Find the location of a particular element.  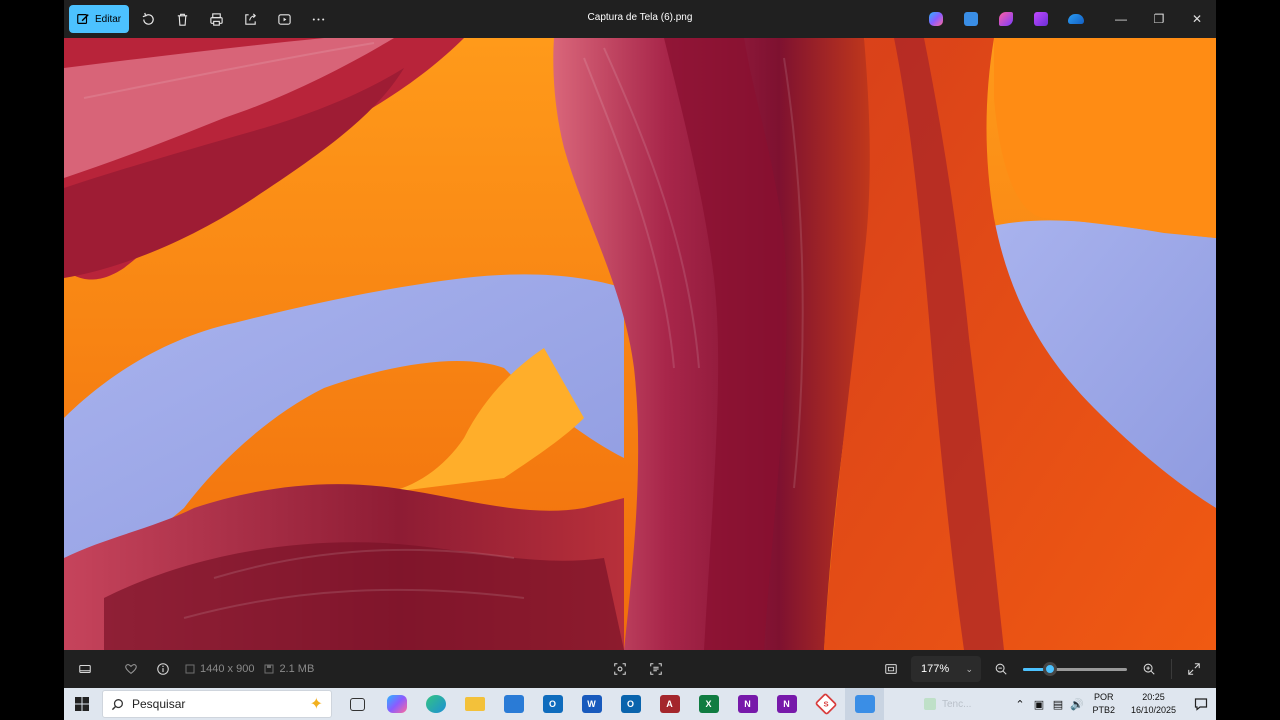

fullscreen-icon is located at coordinates (1194, 669).